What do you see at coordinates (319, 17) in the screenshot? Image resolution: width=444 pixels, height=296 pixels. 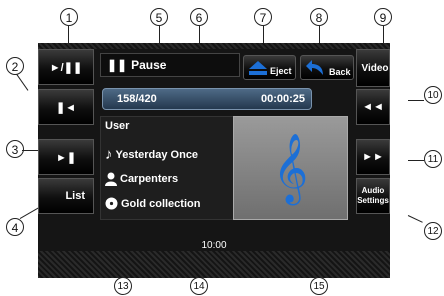 I see `callout-8: 8` at bounding box center [319, 17].